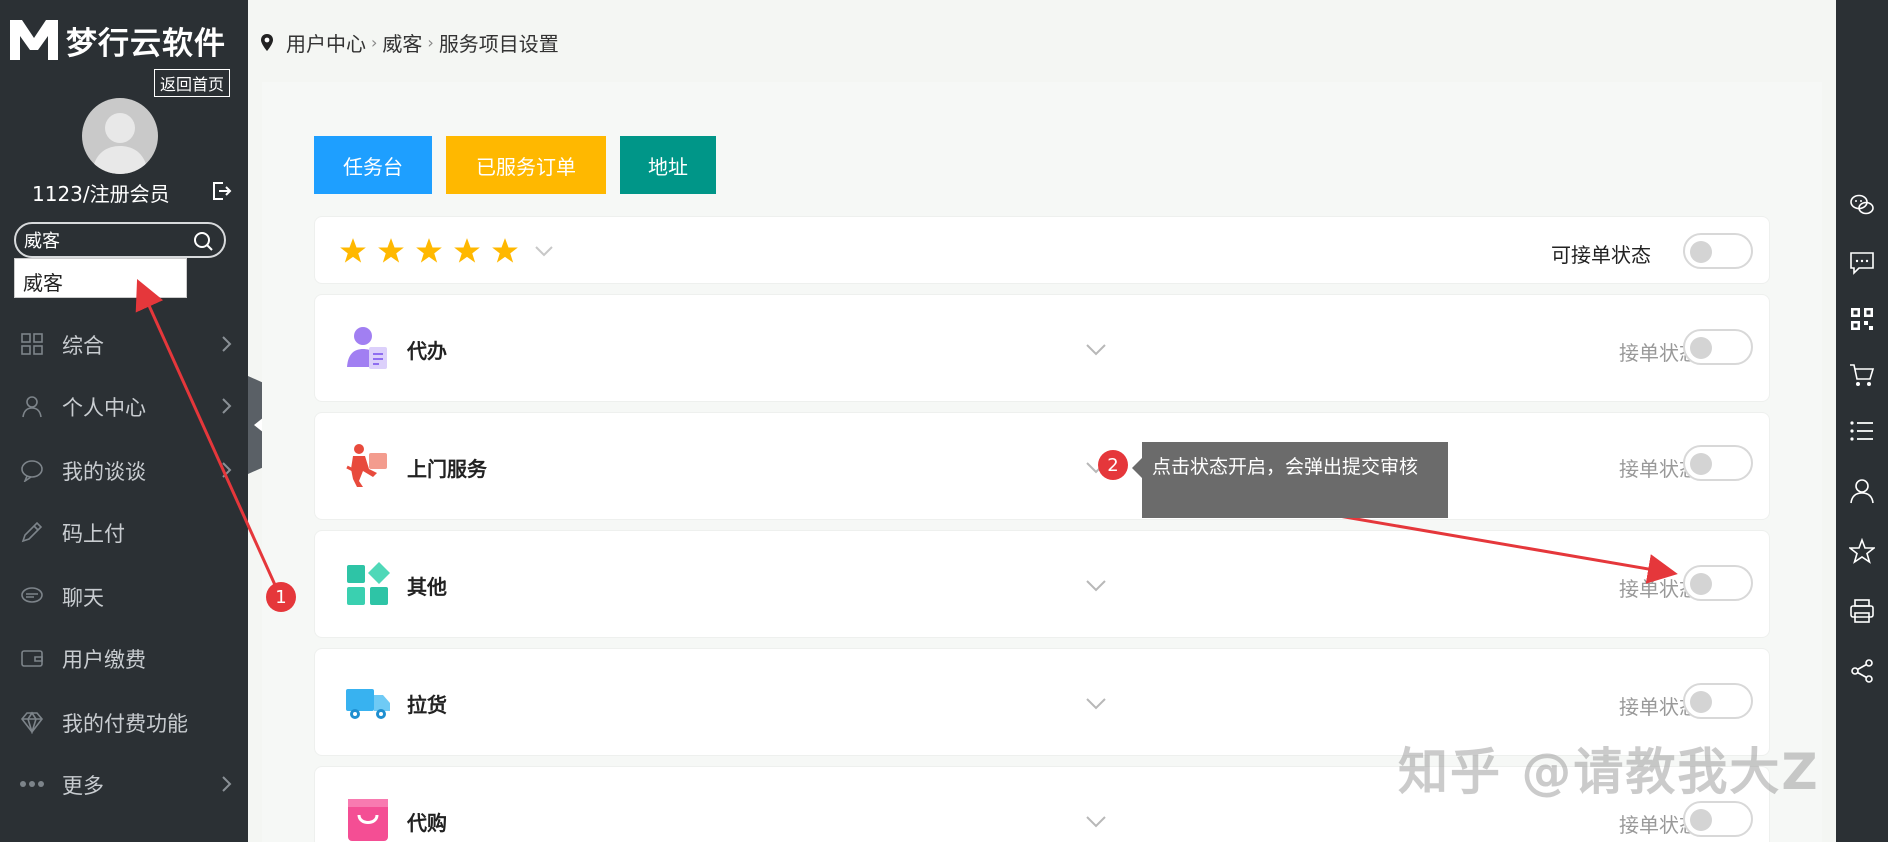  I want to click on service-name: 代购, so click(427, 823).